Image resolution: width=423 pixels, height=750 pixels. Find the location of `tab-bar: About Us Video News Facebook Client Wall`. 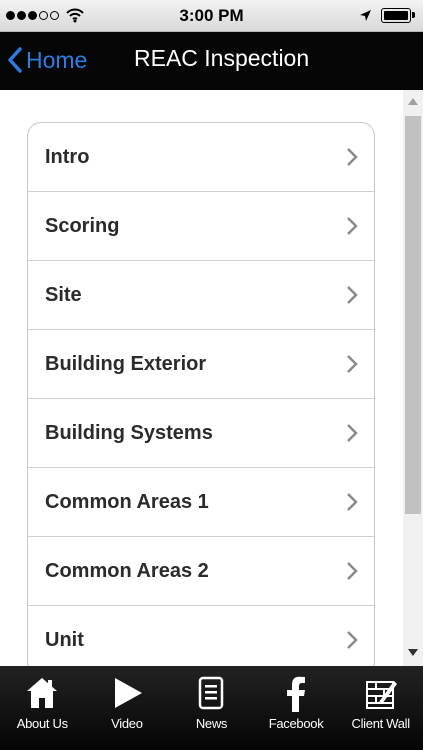

tab-bar: About Us Video News Facebook Client Wall is located at coordinates (211, 708).